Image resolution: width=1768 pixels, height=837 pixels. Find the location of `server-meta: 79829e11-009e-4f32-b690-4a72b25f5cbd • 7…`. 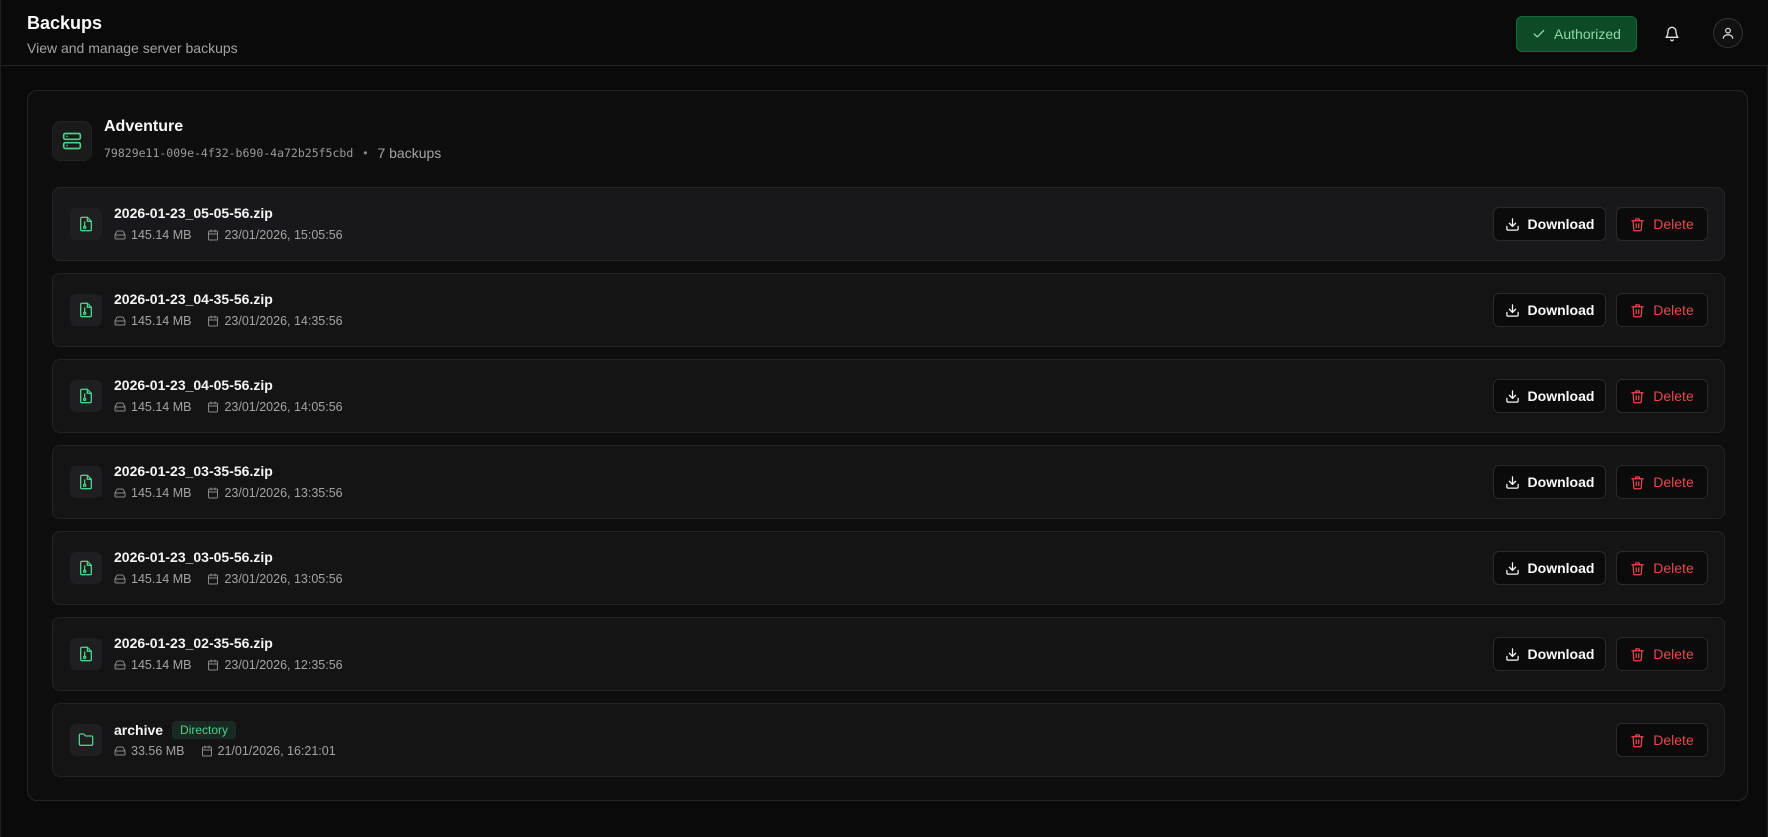

server-meta: 79829e11-009e-4f32-b690-4a72b25f5cbd • 7… is located at coordinates (272, 153).